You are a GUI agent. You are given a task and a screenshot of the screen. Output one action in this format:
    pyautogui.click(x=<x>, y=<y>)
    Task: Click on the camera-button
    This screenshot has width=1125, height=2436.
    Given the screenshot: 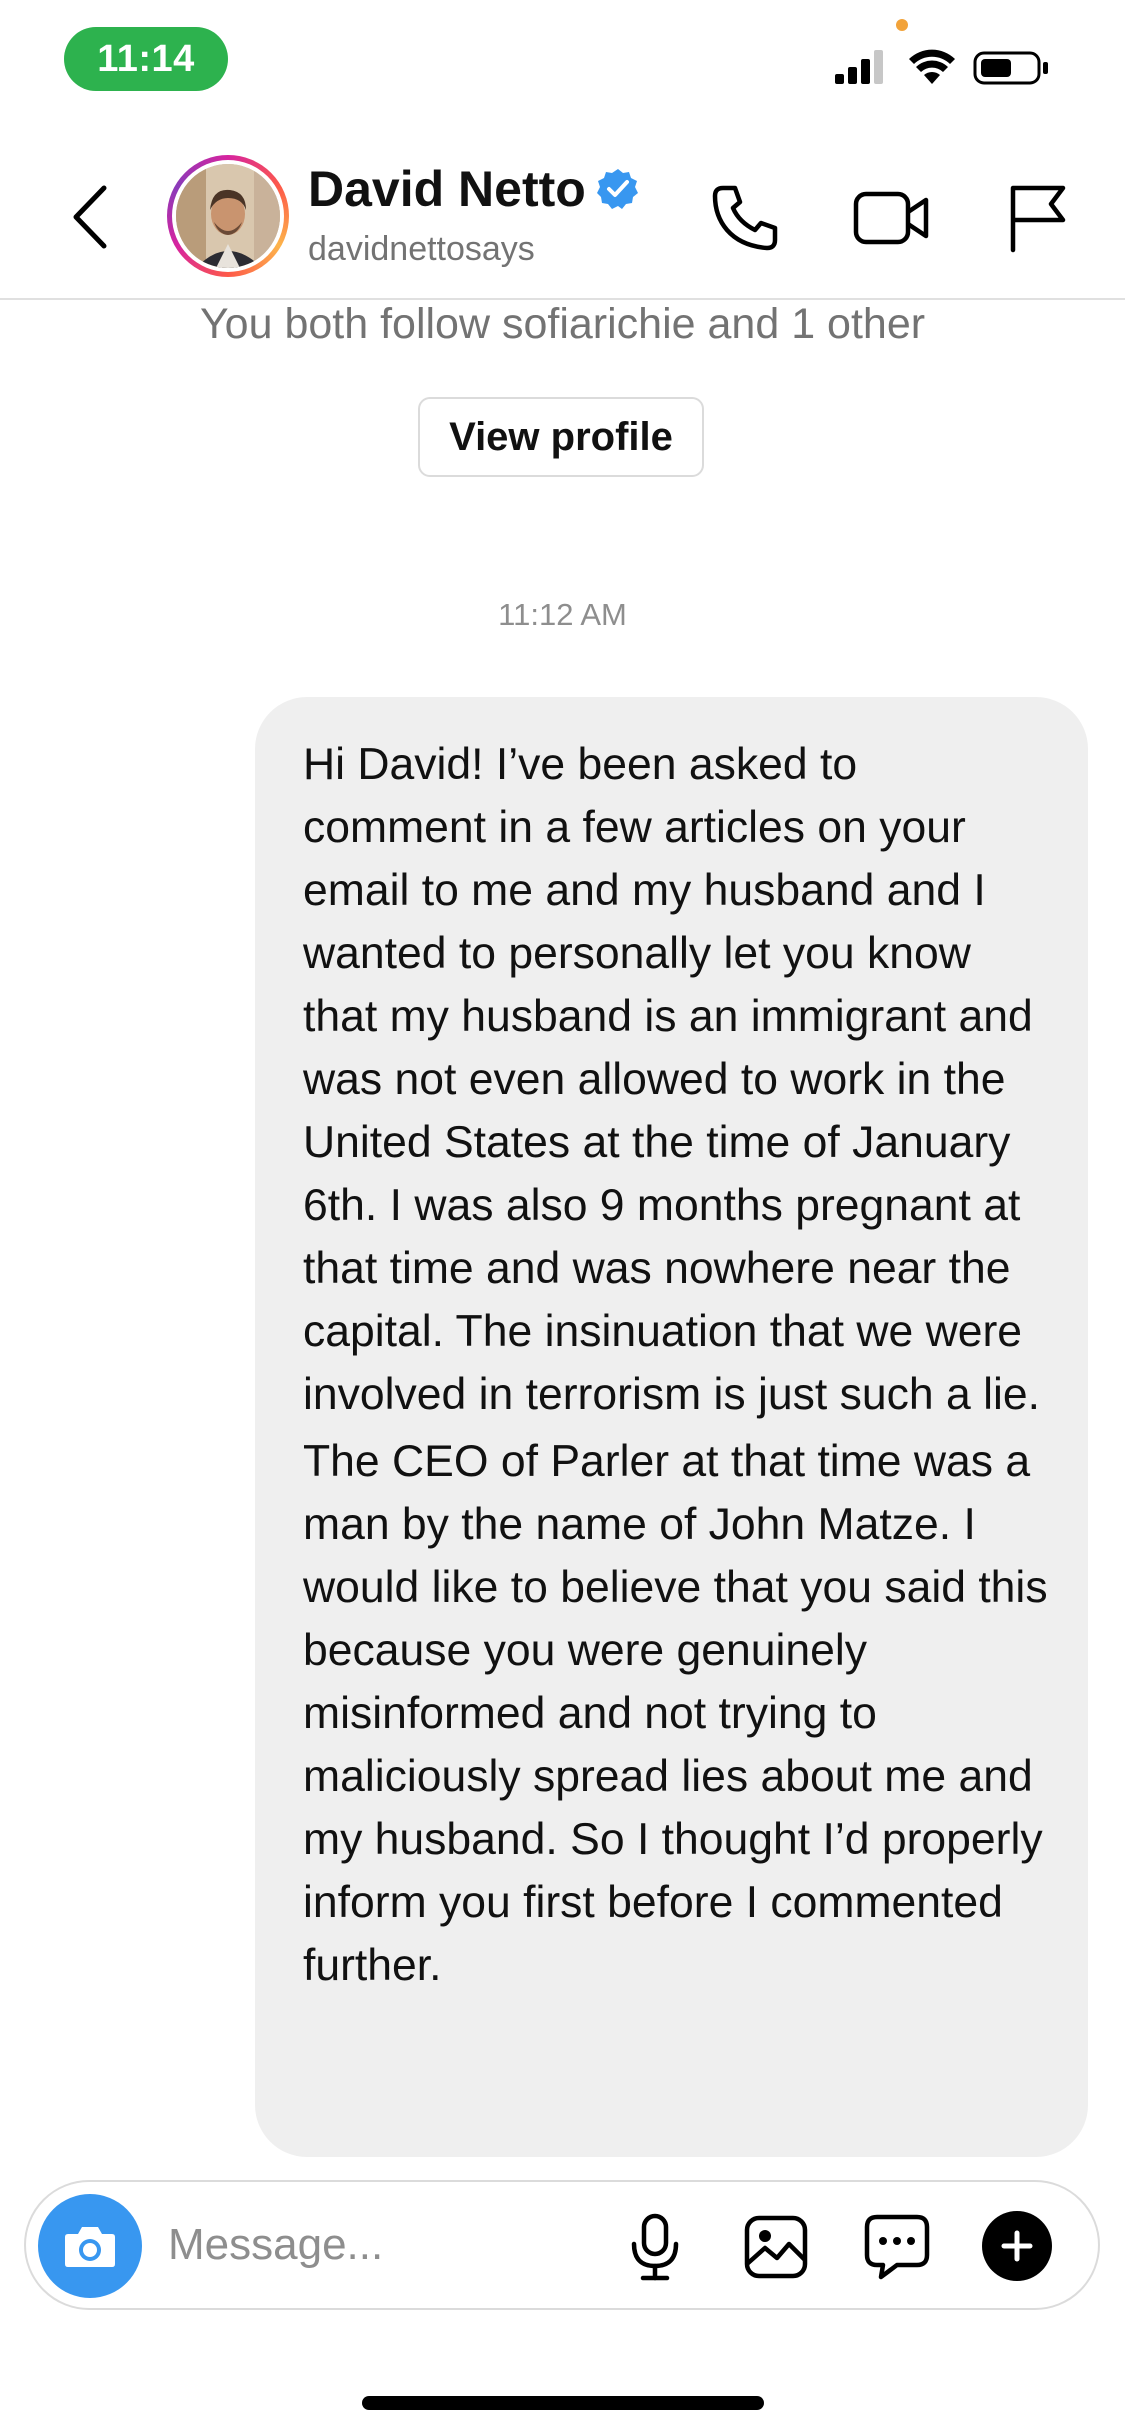 What is the action you would take?
    pyautogui.click(x=90, y=2246)
    